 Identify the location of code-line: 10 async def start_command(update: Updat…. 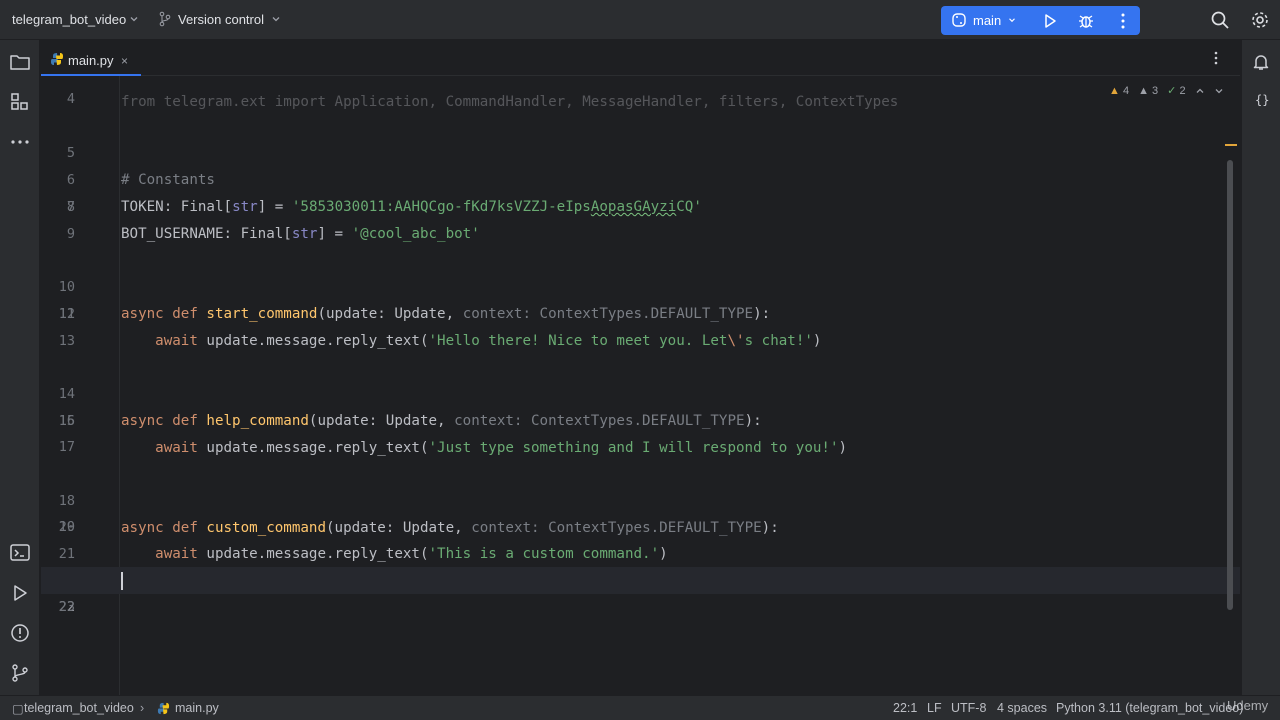
(640, 284).